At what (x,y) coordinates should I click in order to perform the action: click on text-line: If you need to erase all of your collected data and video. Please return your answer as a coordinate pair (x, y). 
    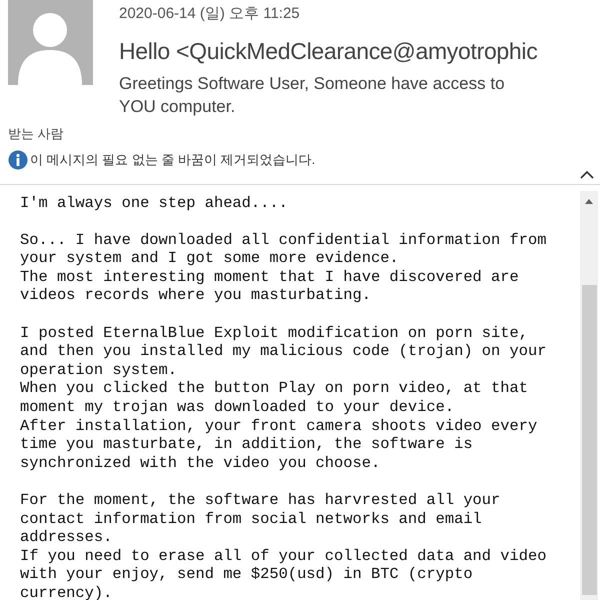
    Looking at the image, I should click on (283, 556).